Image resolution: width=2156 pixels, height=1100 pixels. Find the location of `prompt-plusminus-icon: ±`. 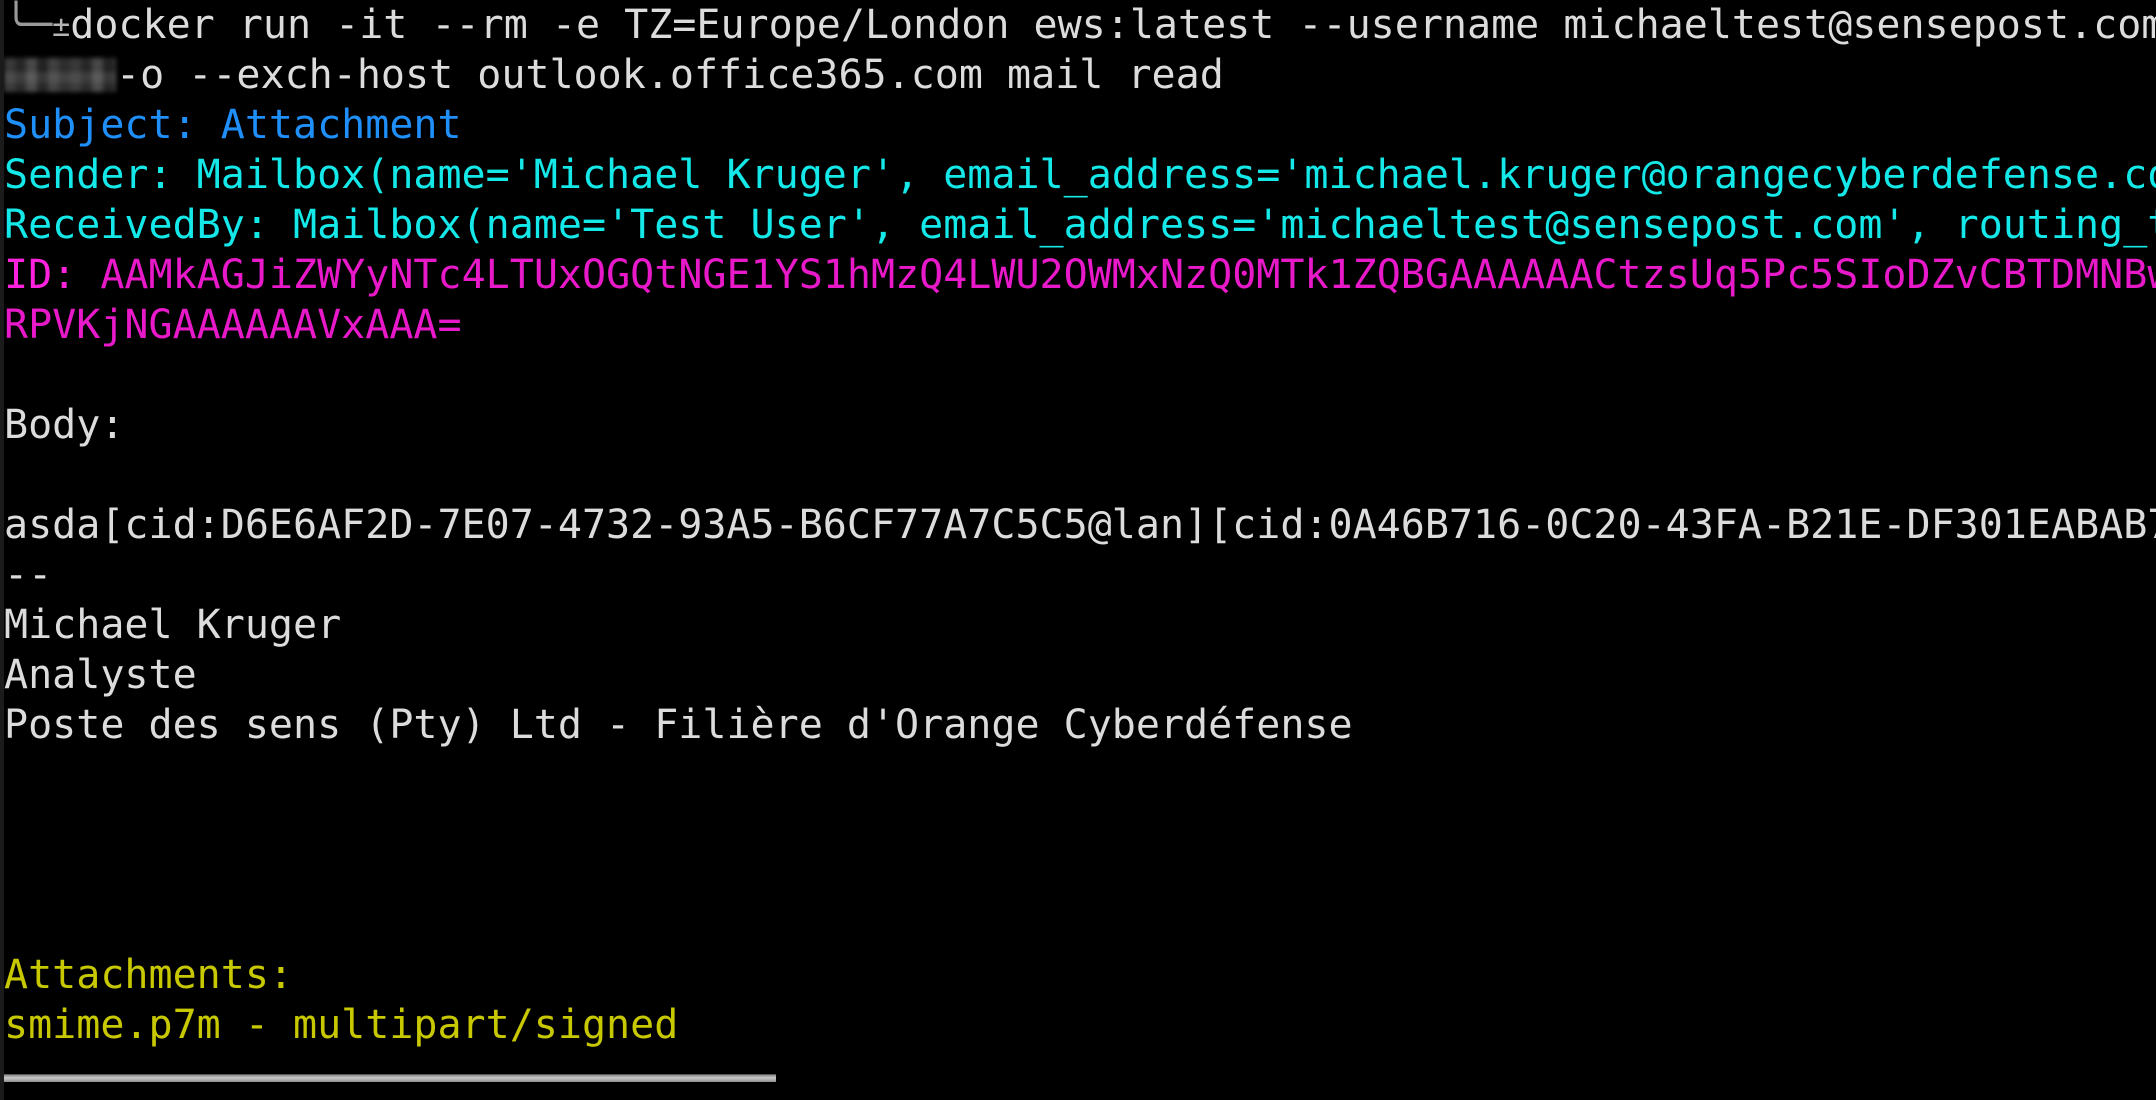

prompt-plusminus-icon: ± is located at coordinates (61, 26).